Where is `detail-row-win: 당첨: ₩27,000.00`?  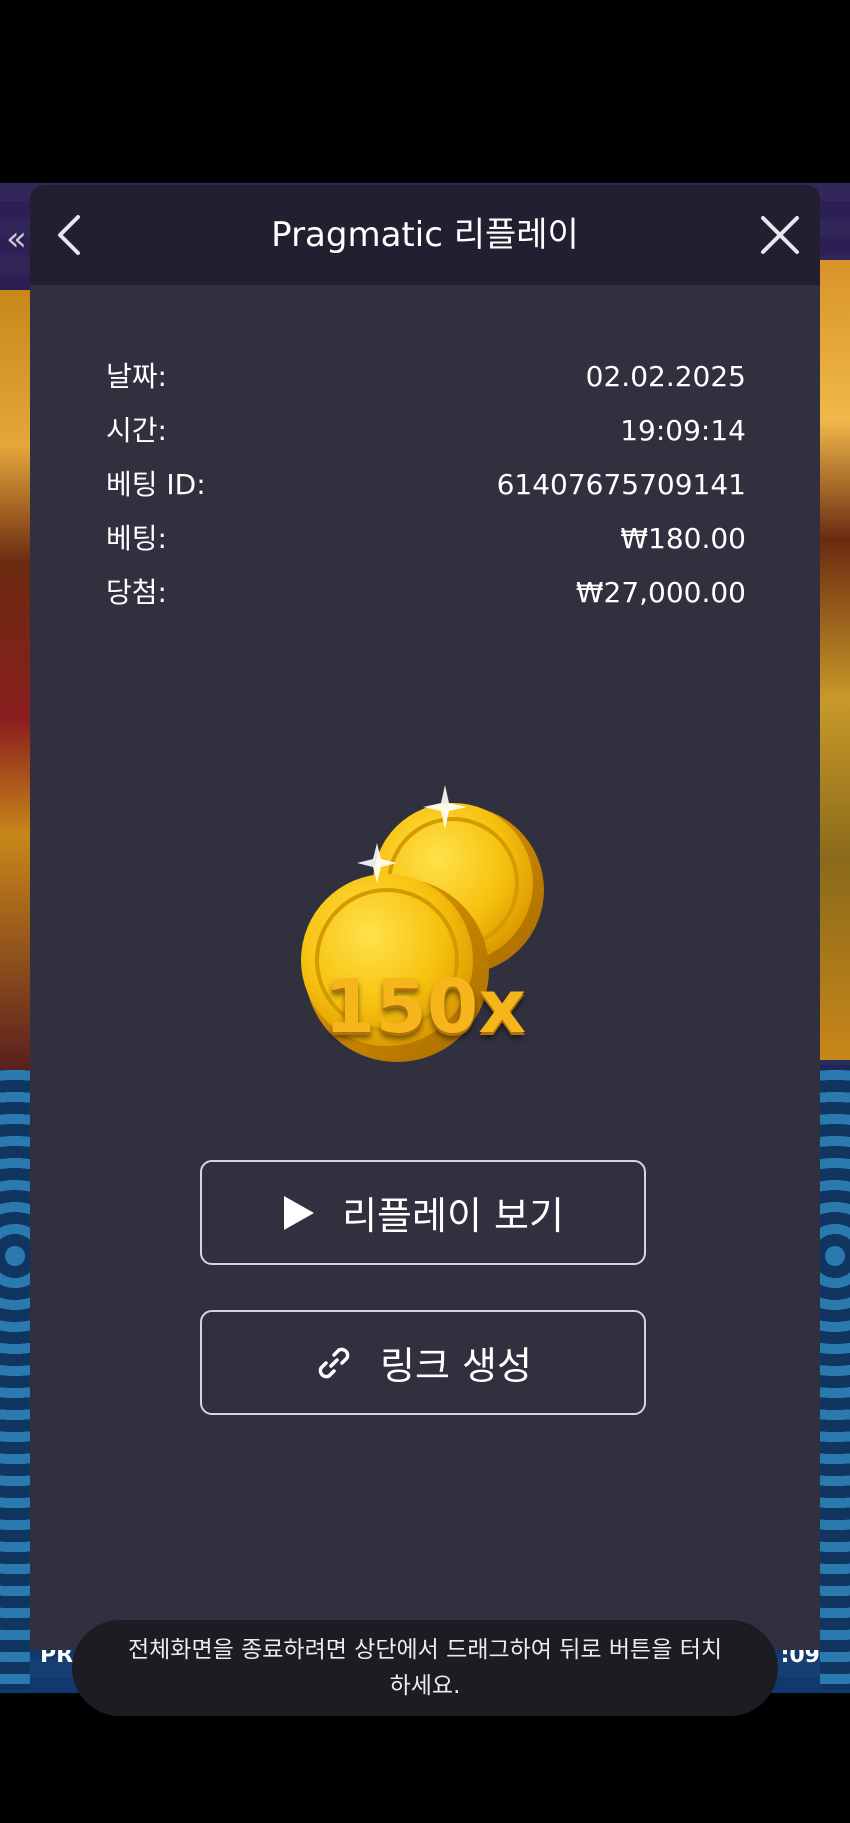
detail-row-win: 당첨: ₩27,000.00 is located at coordinates (426, 593).